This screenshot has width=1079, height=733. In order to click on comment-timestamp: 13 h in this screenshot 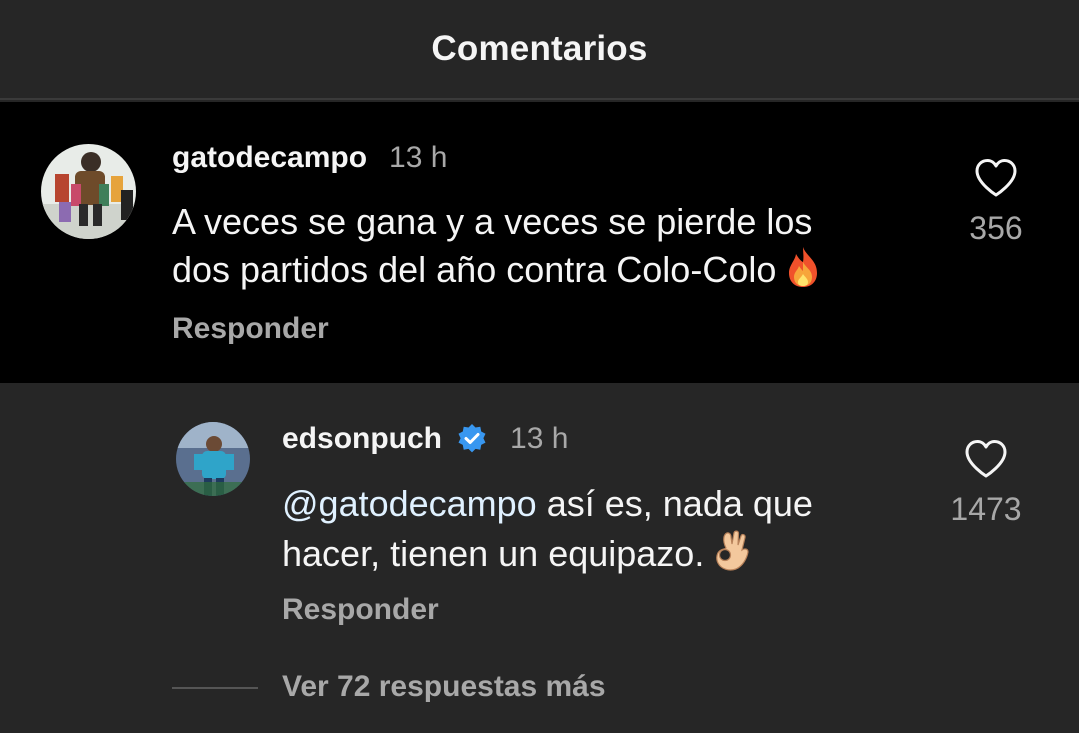, I will do `click(418, 157)`.